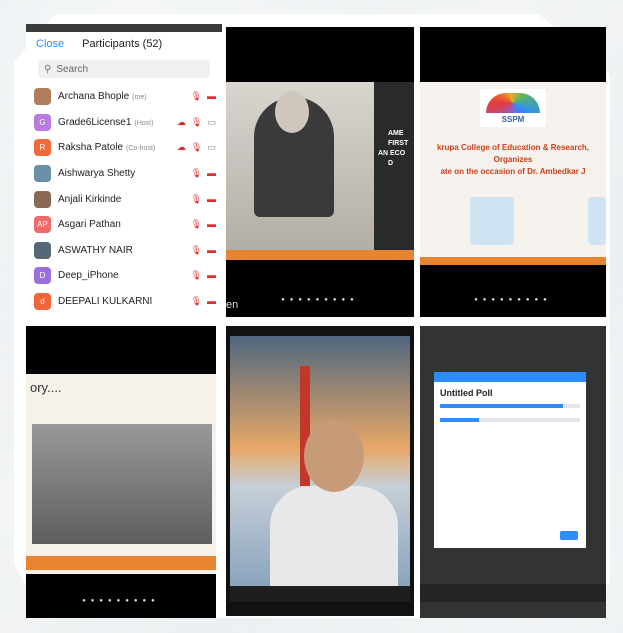 The image size is (623, 633). I want to click on sspm-logo: SSPM, so click(513, 108).